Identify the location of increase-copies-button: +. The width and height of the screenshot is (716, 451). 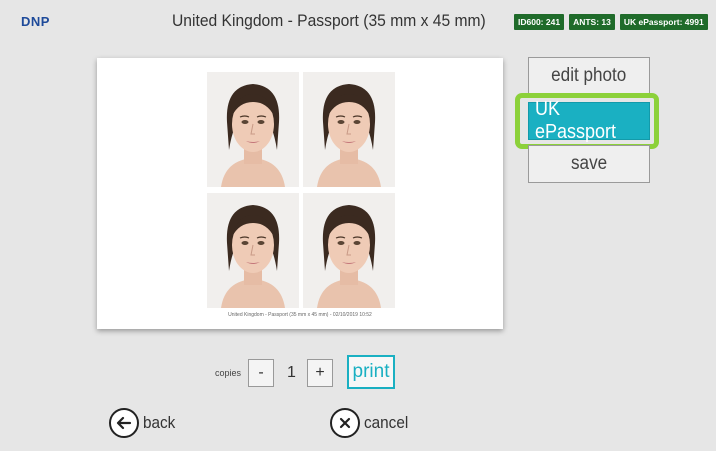
(320, 373).